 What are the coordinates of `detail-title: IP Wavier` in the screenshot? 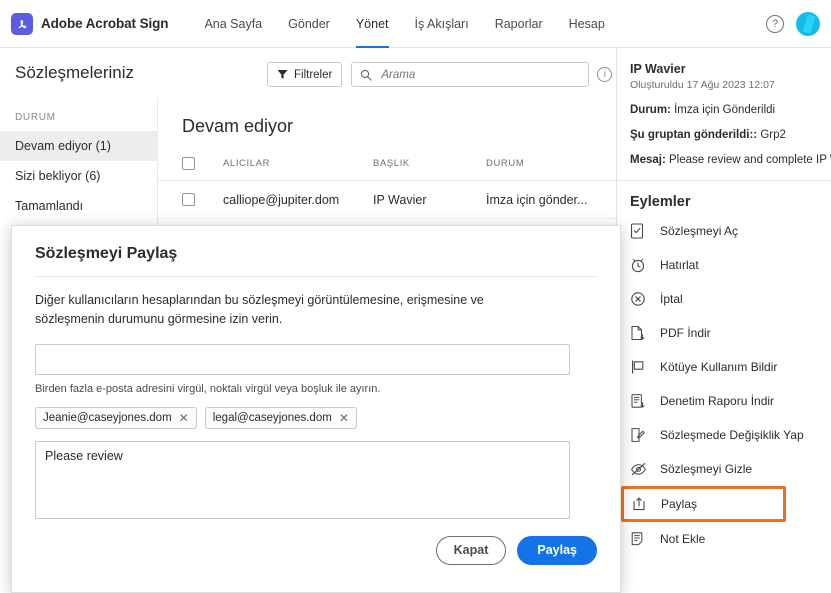 It's located at (658, 69).